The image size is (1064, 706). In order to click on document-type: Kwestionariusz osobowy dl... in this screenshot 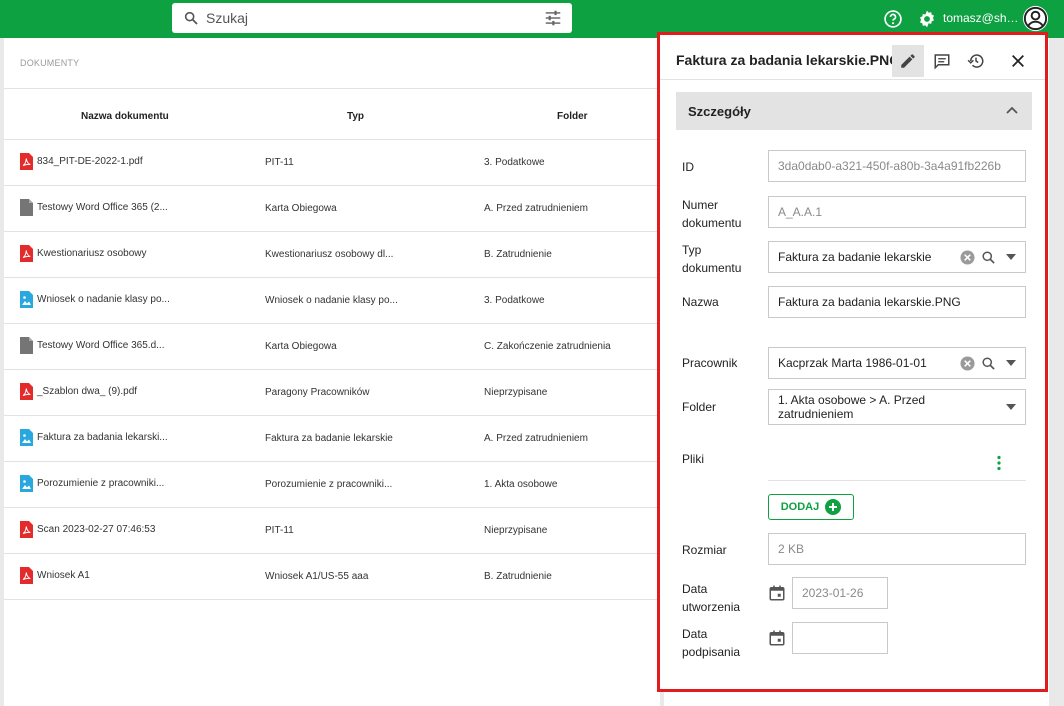, I will do `click(329, 254)`.